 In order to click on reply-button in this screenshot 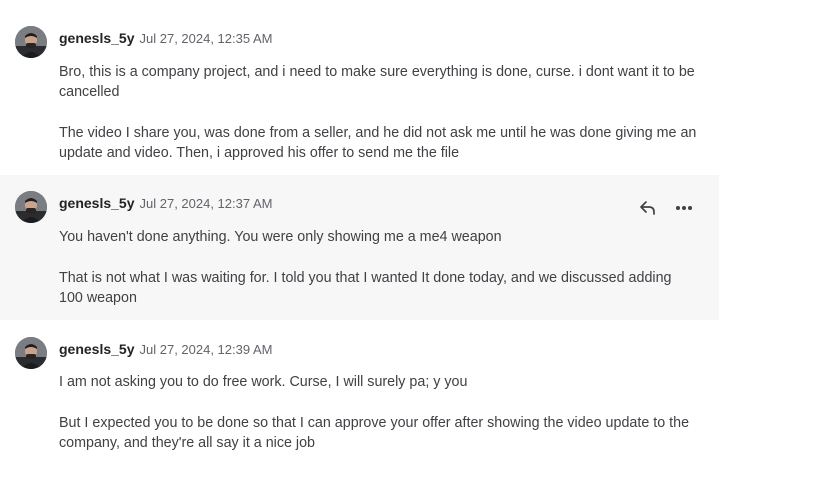, I will do `click(648, 208)`.